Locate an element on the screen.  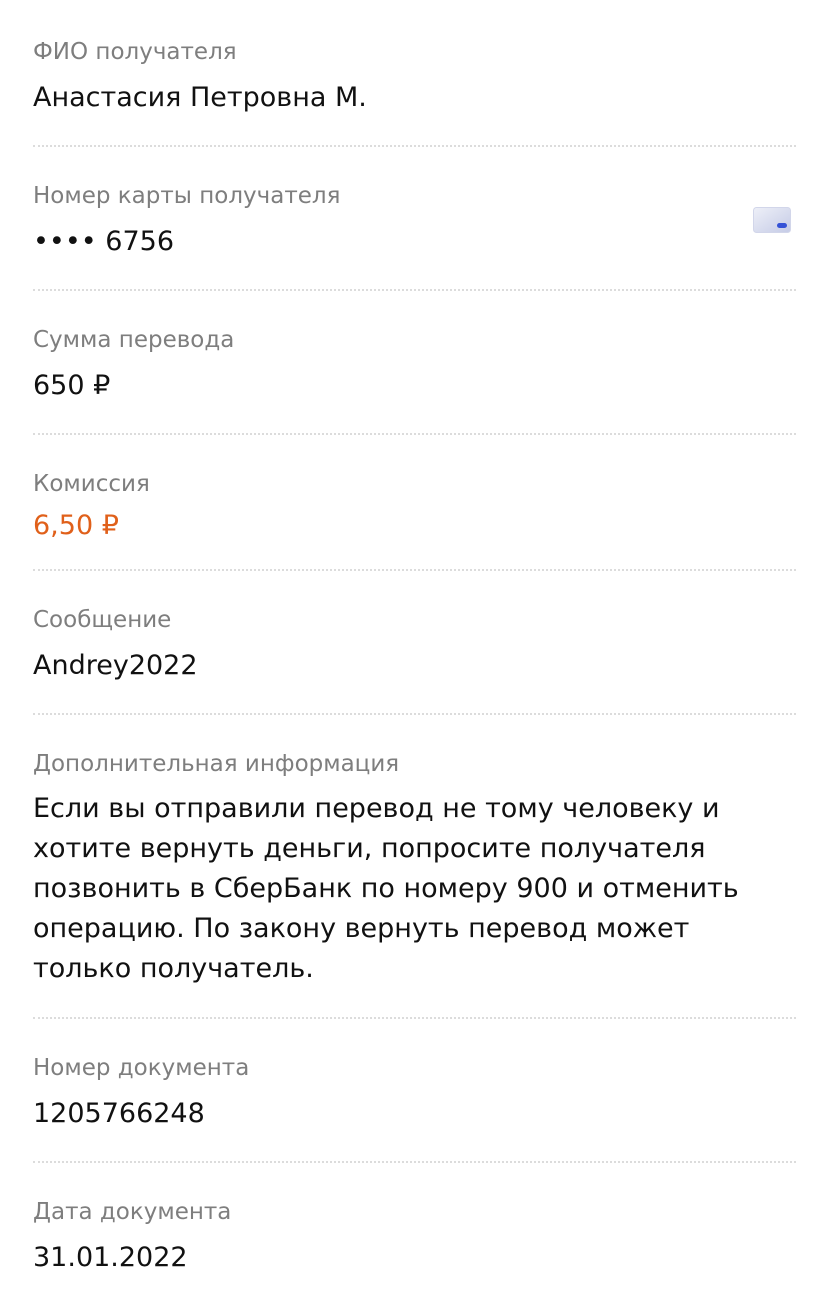
message-label: Сообщение is located at coordinates (102, 620).